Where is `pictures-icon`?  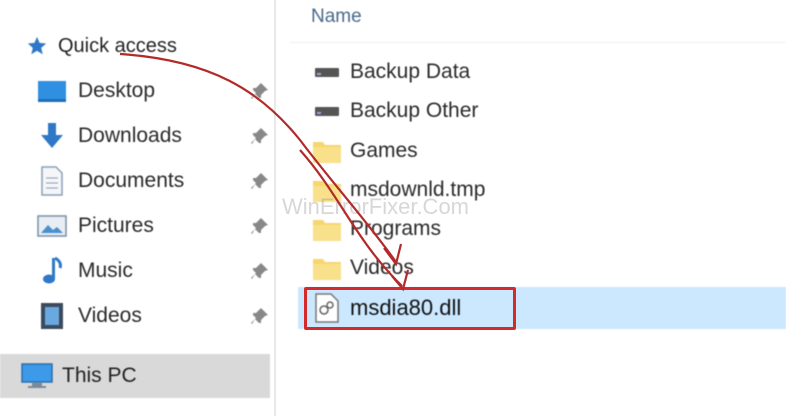 pictures-icon is located at coordinates (52, 226).